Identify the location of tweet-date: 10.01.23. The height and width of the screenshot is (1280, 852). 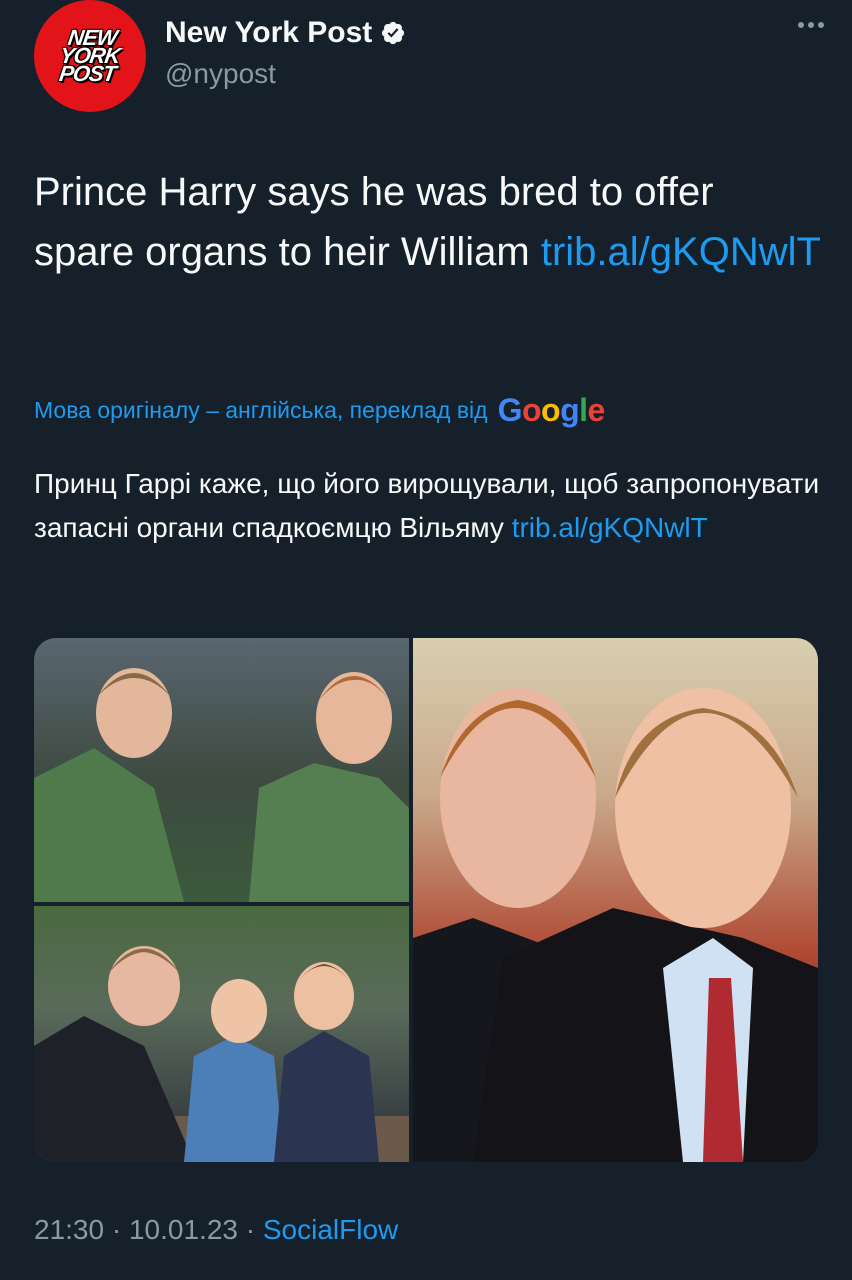
(183, 1229).